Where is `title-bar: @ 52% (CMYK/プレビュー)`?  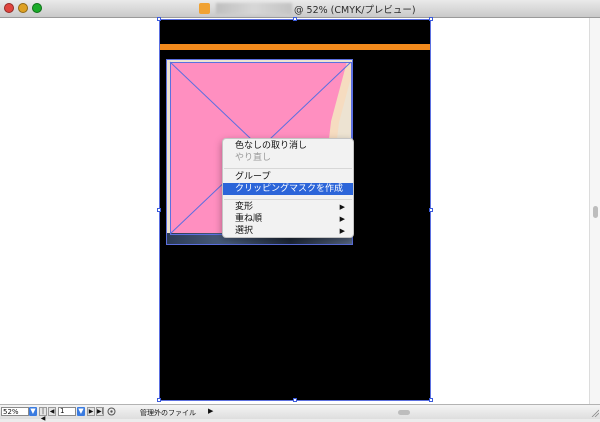
title-bar: @ 52% (CMYK/プレビュー) is located at coordinates (300, 9).